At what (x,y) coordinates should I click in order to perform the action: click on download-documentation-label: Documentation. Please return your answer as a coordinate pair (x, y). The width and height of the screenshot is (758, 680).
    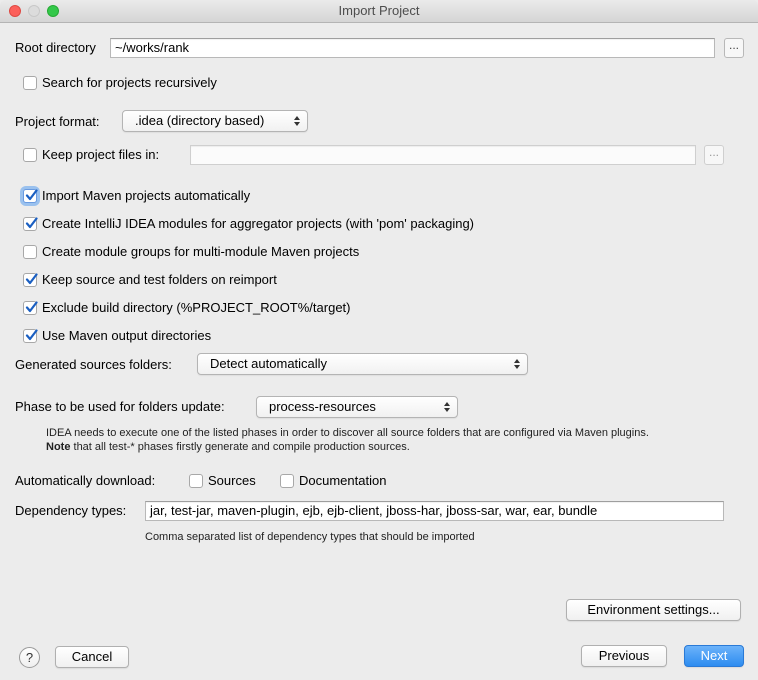
    Looking at the image, I should click on (343, 480).